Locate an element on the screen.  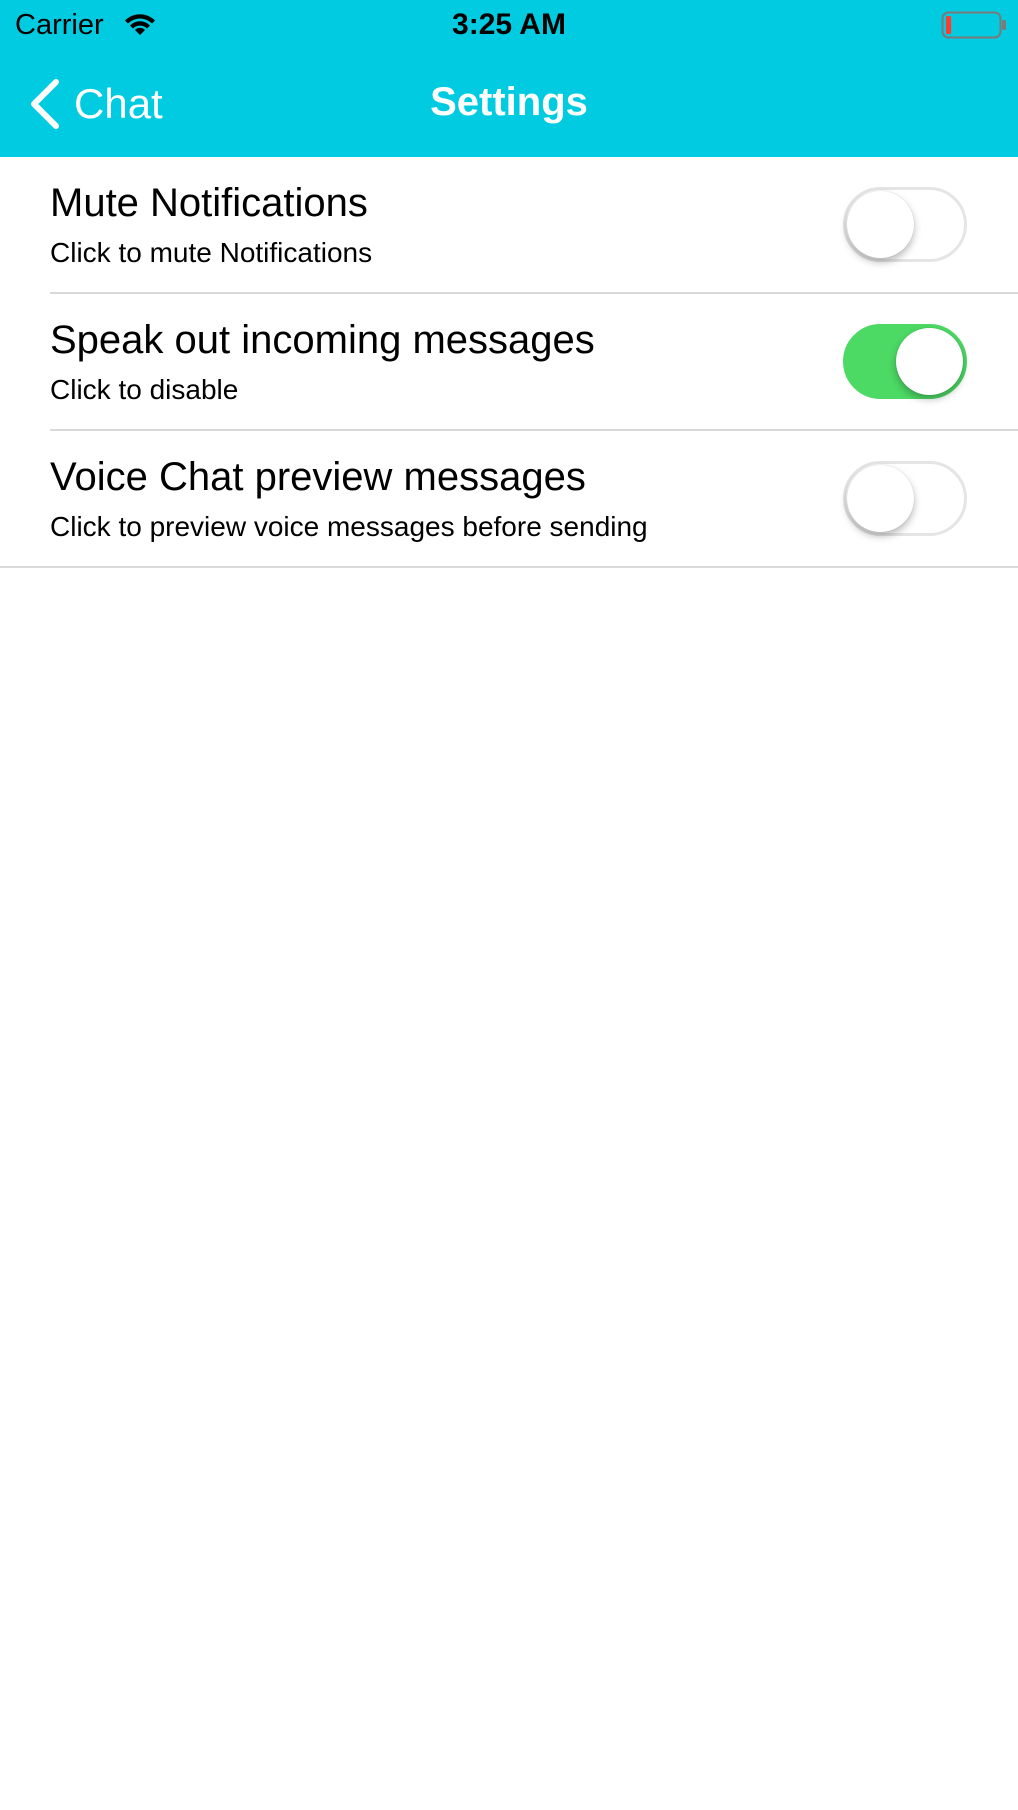
nav-bar: Chat Settings is located at coordinates (509, 103).